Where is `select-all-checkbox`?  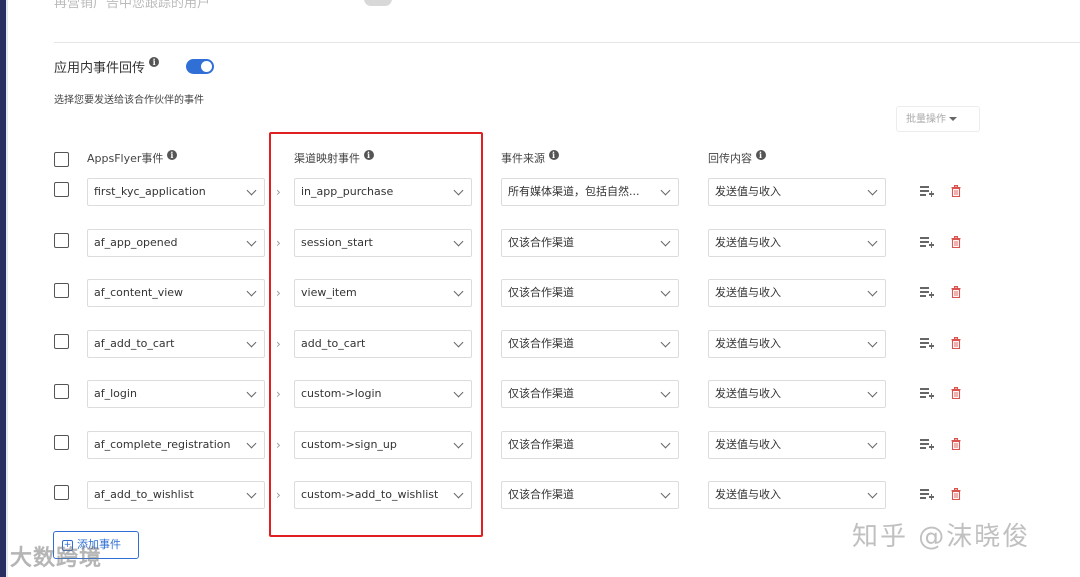 select-all-checkbox is located at coordinates (61, 159).